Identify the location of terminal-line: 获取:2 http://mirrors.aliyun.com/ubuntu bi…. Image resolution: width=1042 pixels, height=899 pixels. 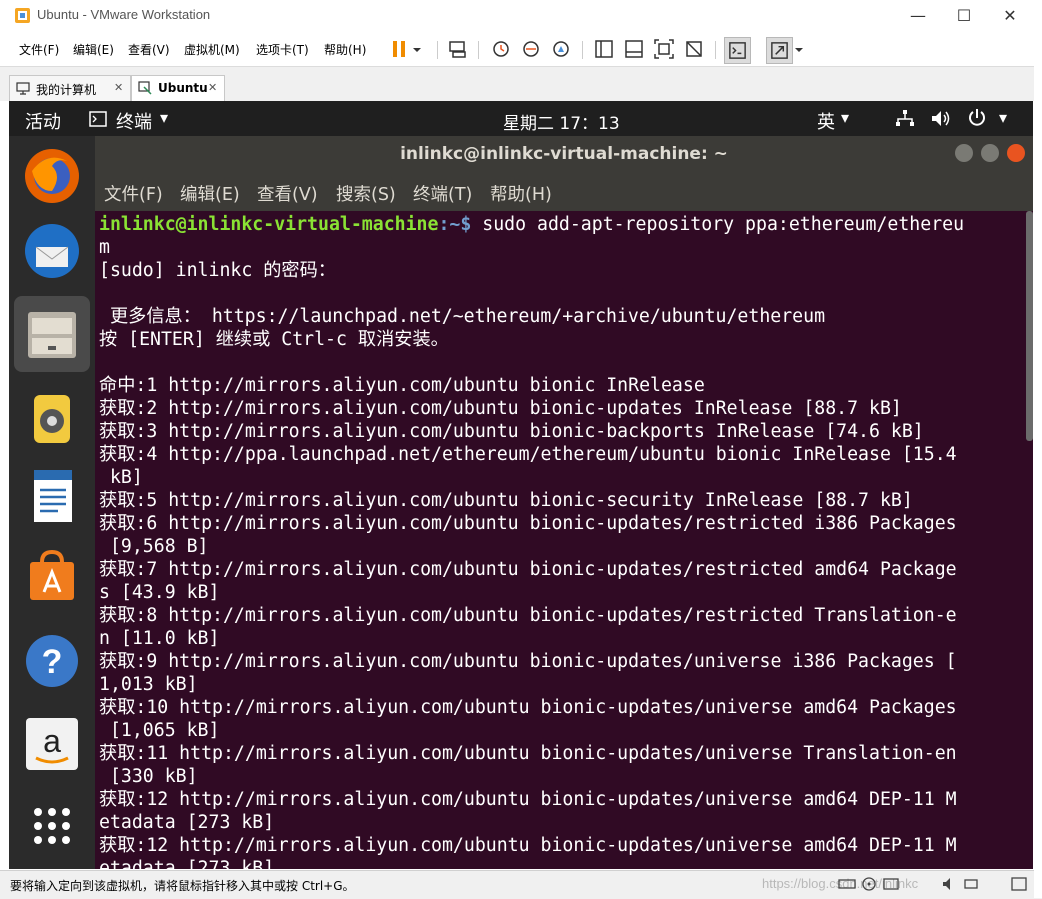
(500, 408).